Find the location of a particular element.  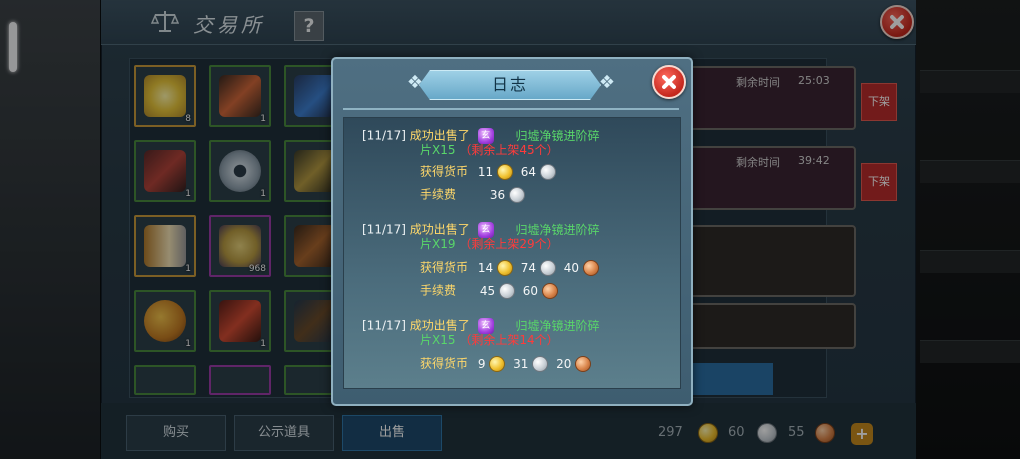

earned-gold: 9 is located at coordinates (481, 363).